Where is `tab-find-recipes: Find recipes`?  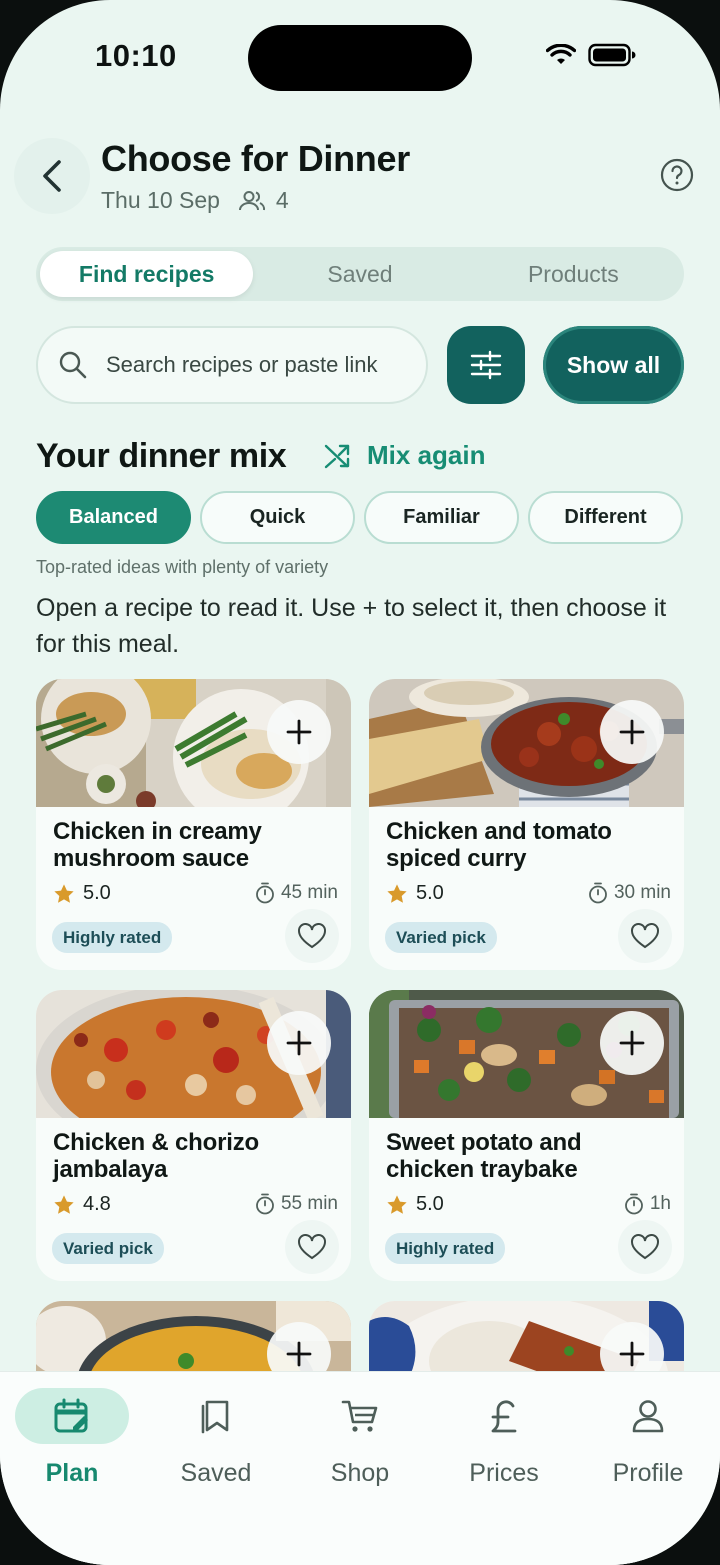 tab-find-recipes: Find recipes is located at coordinates (147, 274).